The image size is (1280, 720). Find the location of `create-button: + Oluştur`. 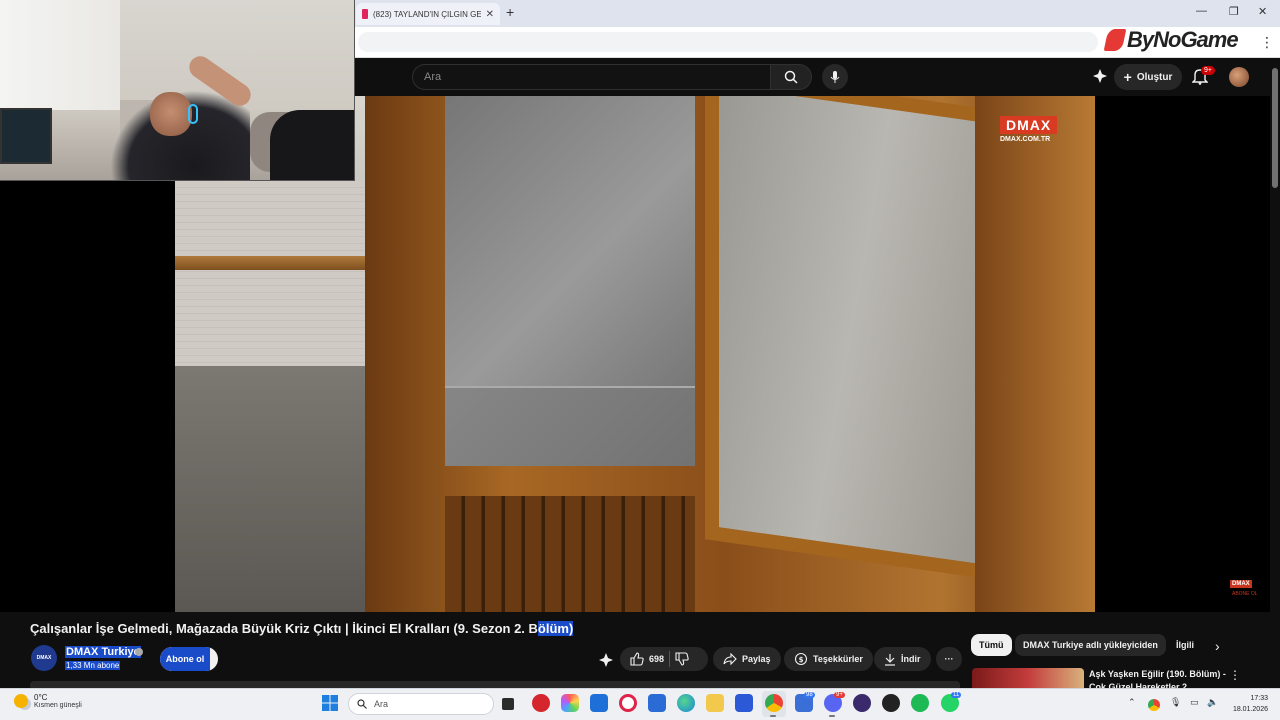

create-button: + Oluştur is located at coordinates (1148, 77).